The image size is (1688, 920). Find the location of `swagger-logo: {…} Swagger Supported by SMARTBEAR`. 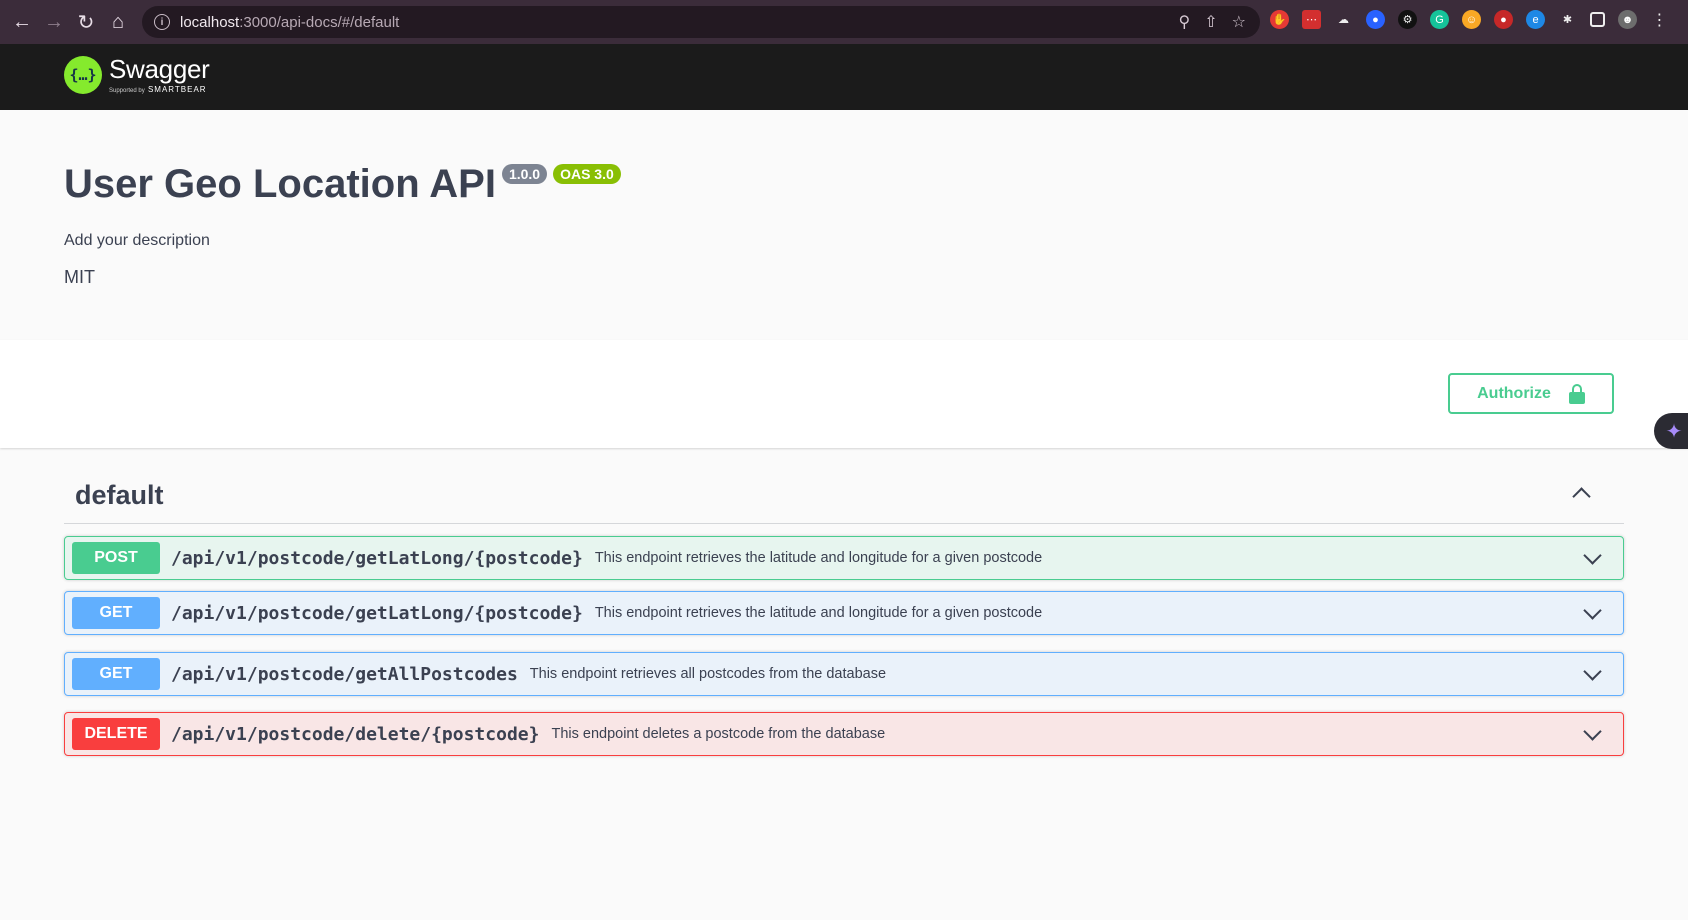

swagger-logo: {…} Swagger Supported by SMARTBEAR is located at coordinates (137, 75).